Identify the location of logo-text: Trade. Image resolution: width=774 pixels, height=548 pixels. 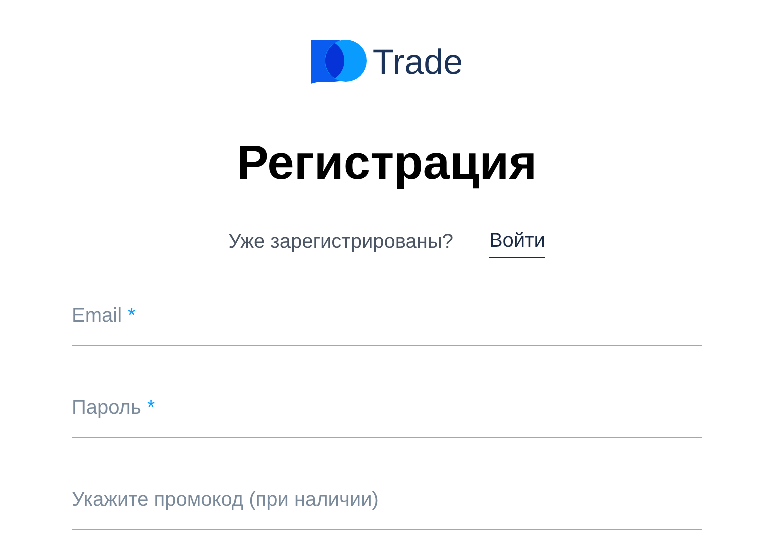
(418, 62).